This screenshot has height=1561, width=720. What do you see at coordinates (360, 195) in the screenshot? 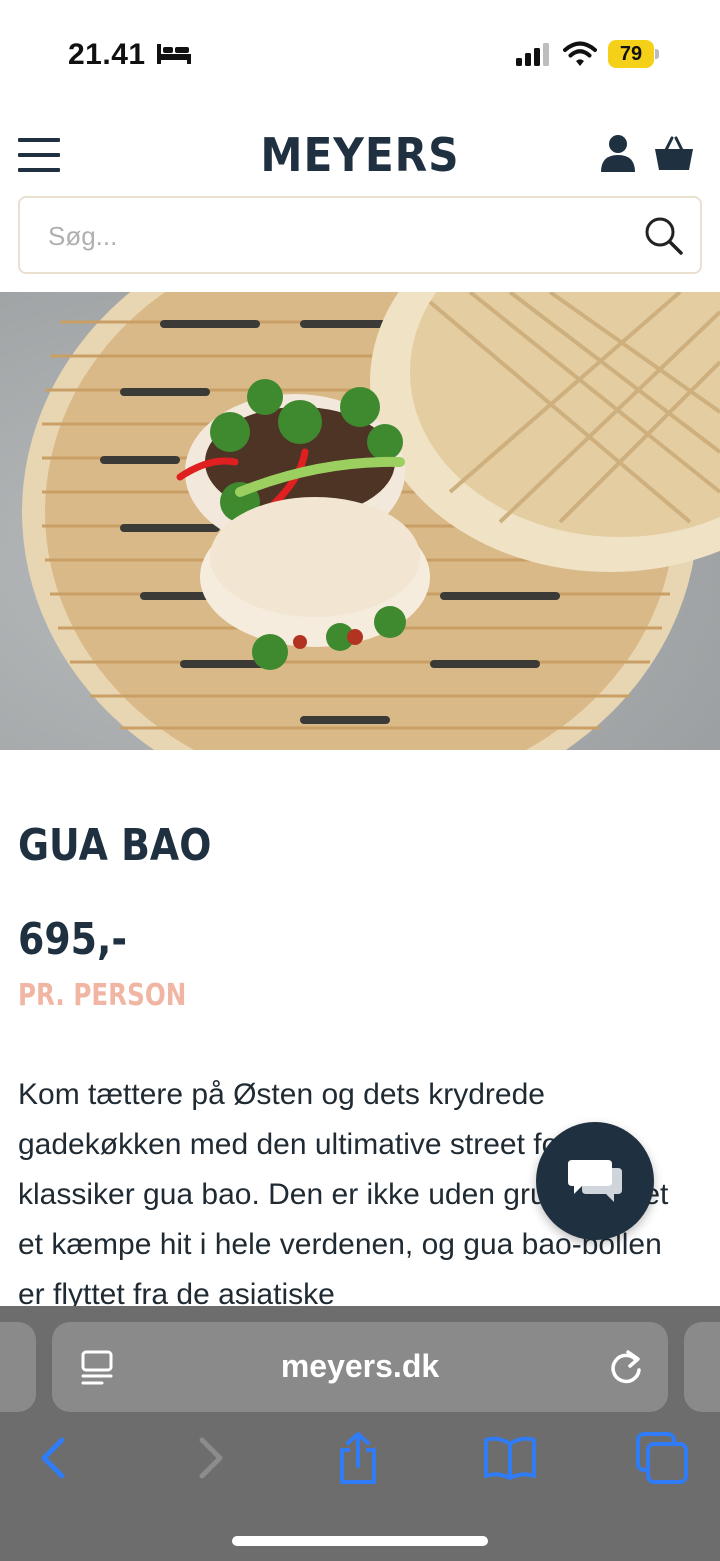
I see `site-header: MEYERS` at bounding box center [360, 195].